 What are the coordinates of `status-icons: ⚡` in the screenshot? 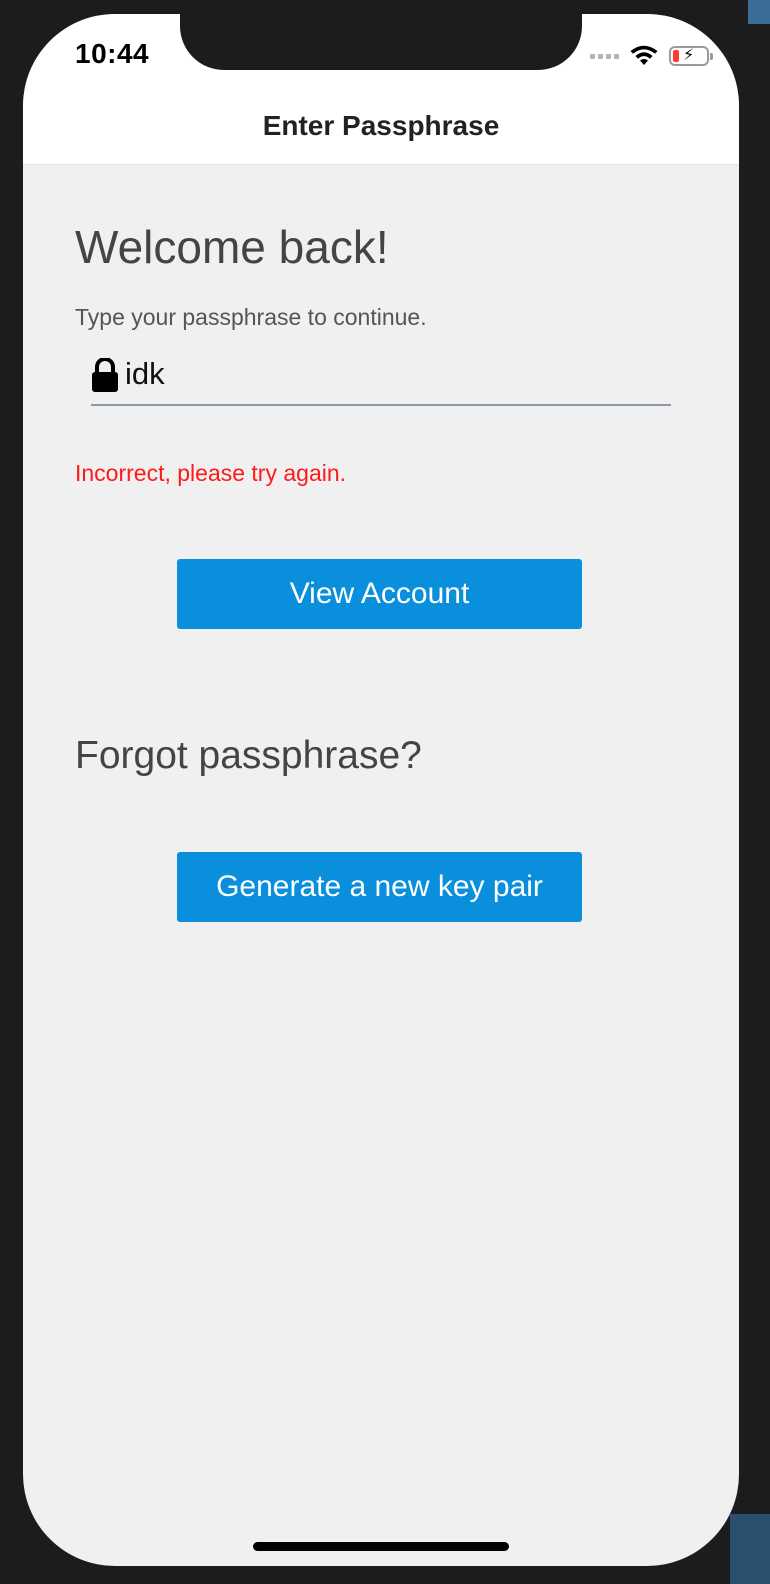 It's located at (651, 56).